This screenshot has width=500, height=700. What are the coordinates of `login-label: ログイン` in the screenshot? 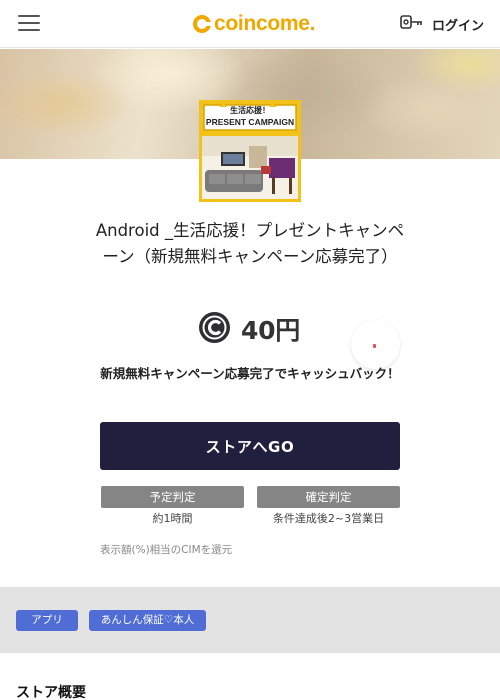 It's located at (457, 26).